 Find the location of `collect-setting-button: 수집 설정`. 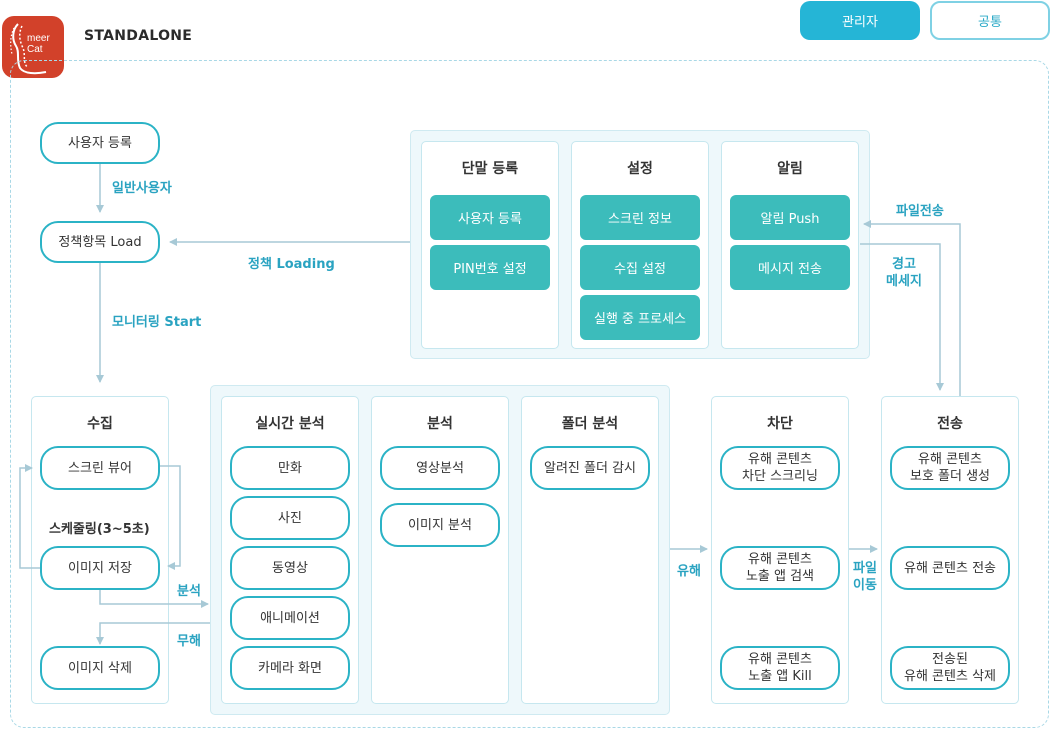

collect-setting-button: 수집 설정 is located at coordinates (640, 267).